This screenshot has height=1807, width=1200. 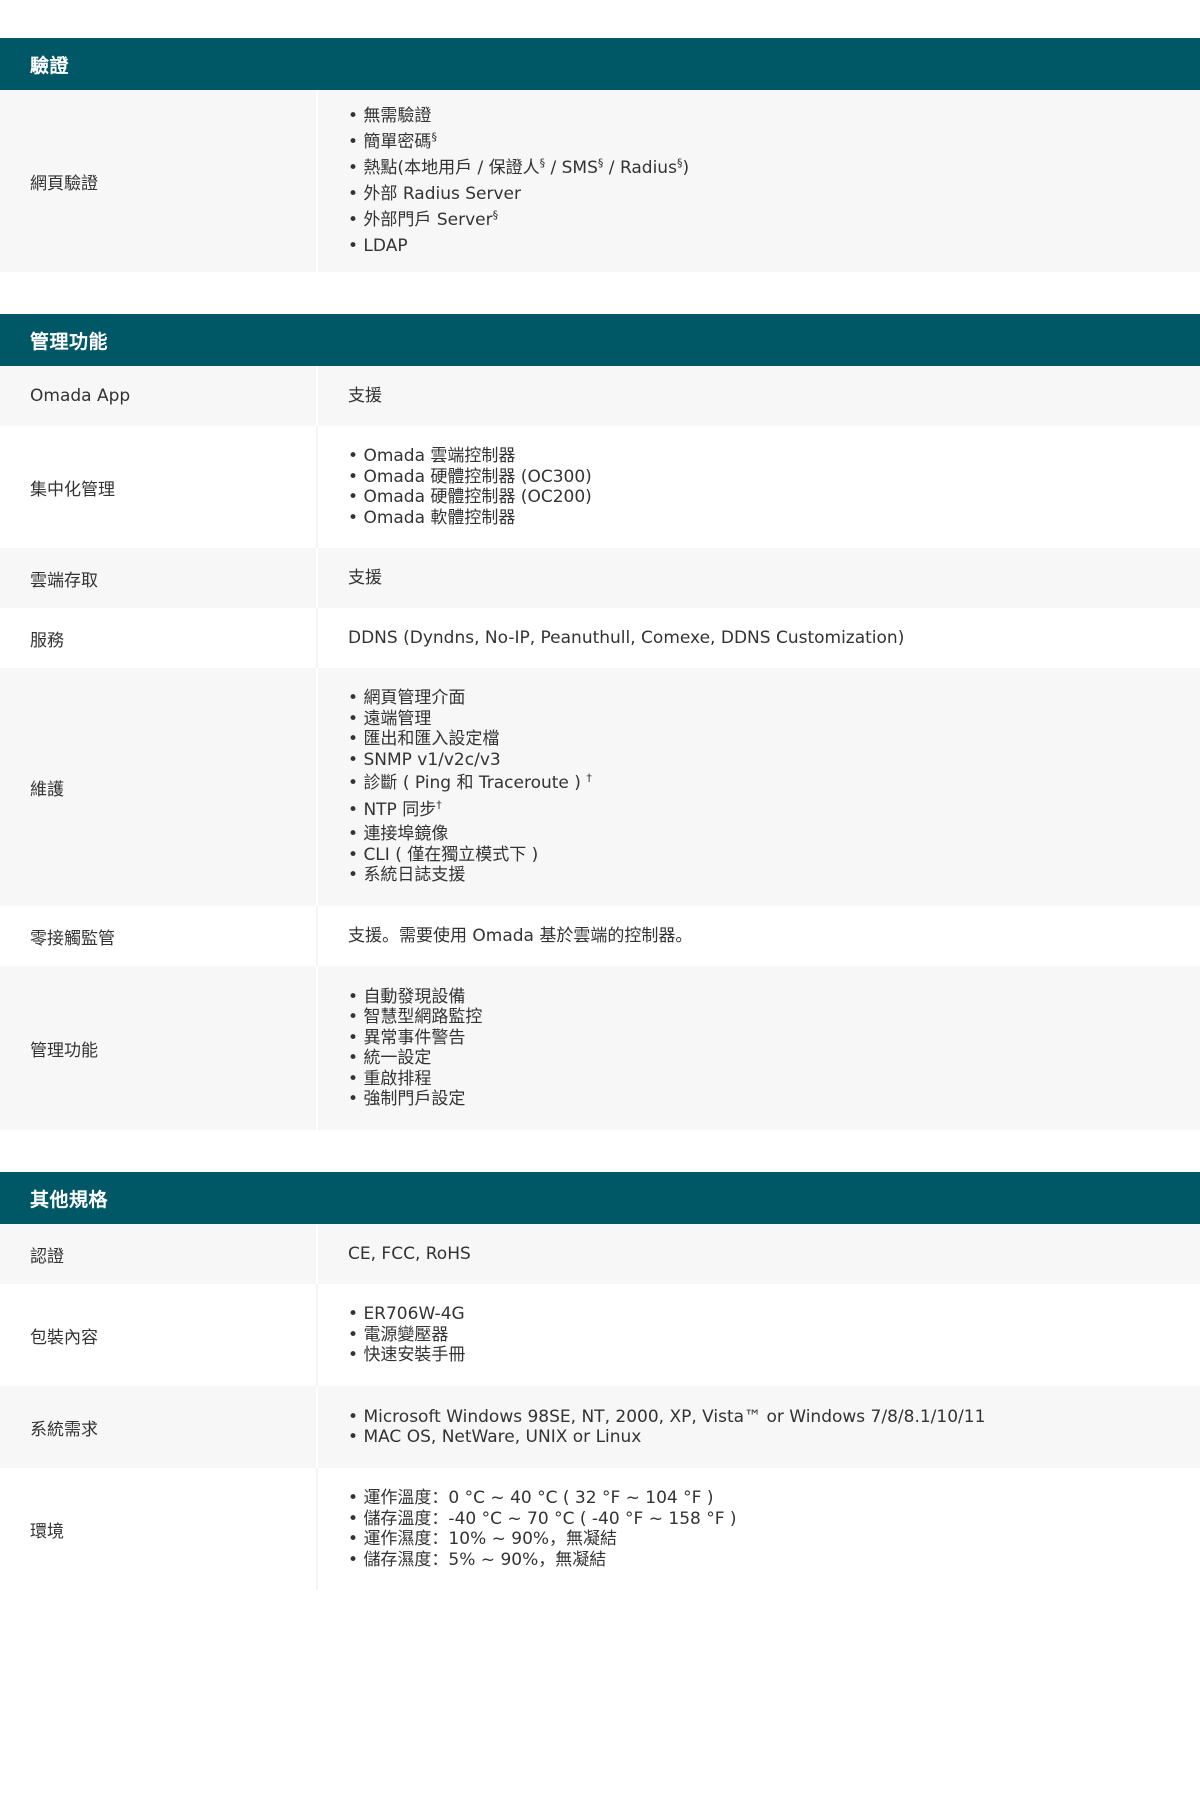 What do you see at coordinates (434, 194) in the screenshot?
I see `list-item-text: • 外部 Radius Server` at bounding box center [434, 194].